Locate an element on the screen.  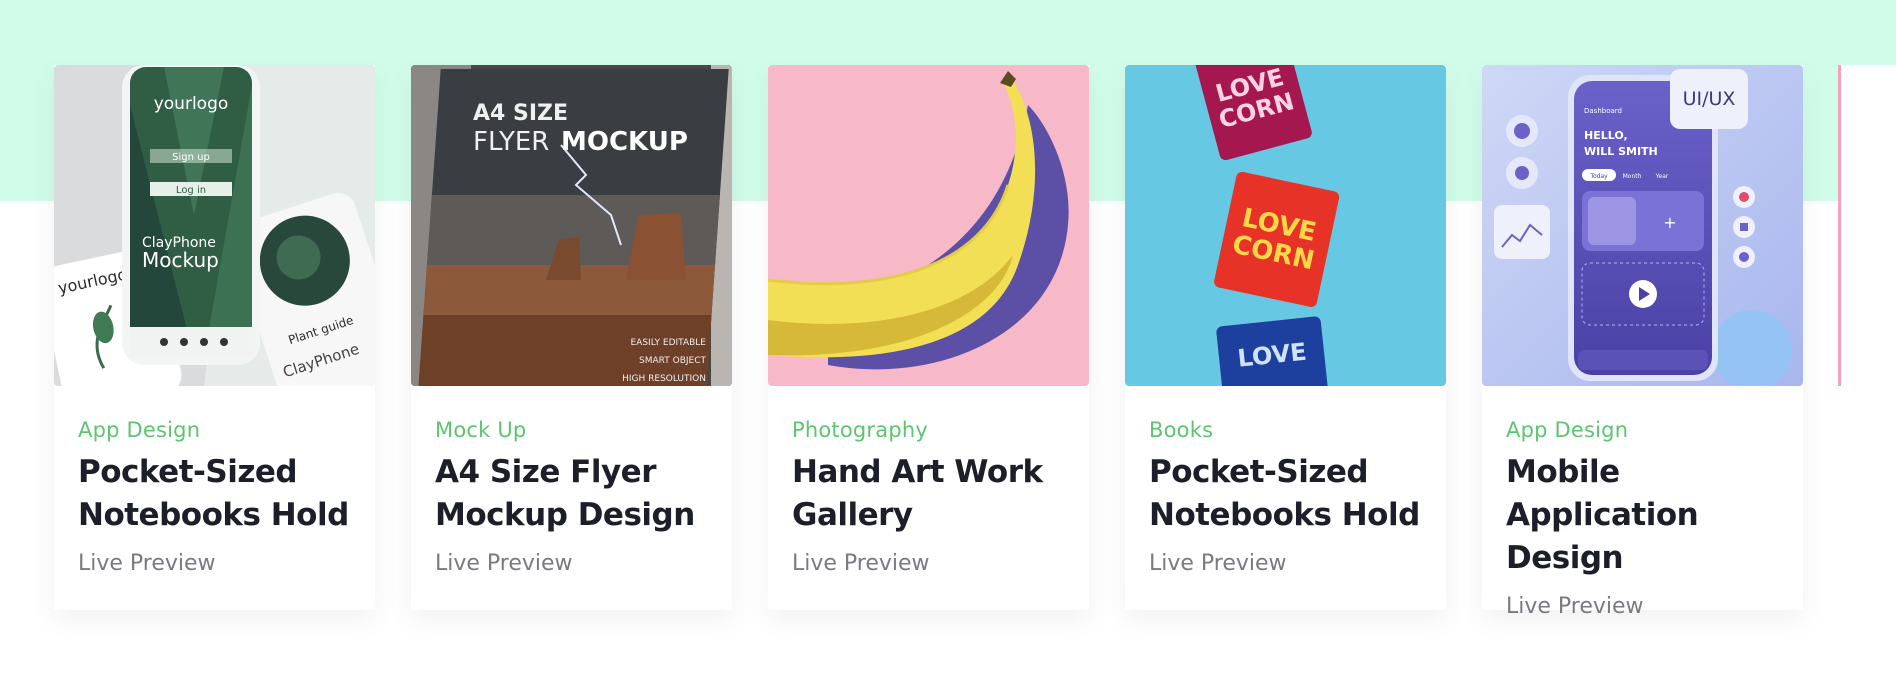
next-card-thumbnail-edge is located at coordinates (1839, 225).